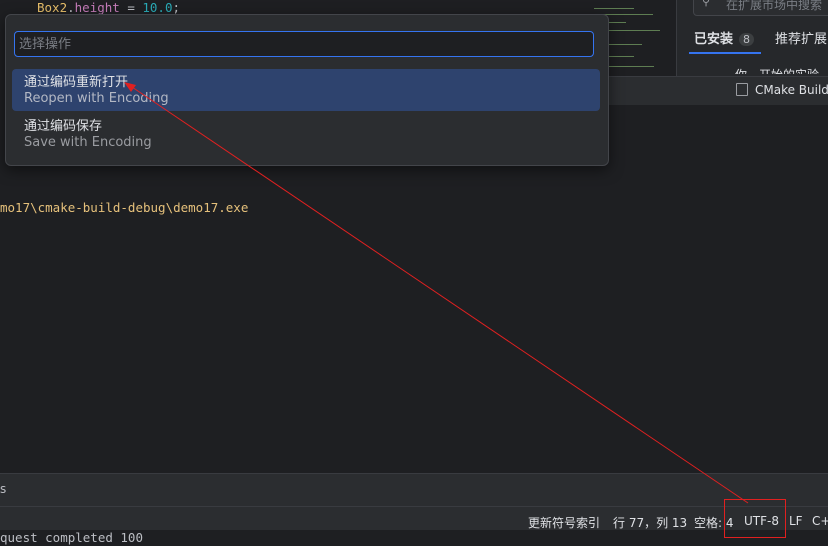 The image size is (828, 546). Describe the element at coordinates (706, 4) in the screenshot. I see `search-icon: ⚲` at that location.